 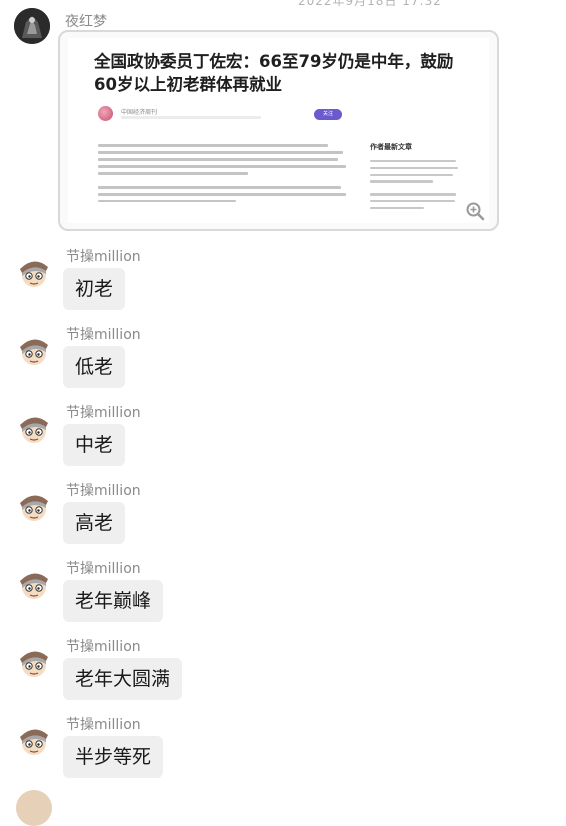 What do you see at coordinates (274, 73) in the screenshot?
I see `article-title: 全国政协委员丁佐宏：66至79岁仍是中年，鼓励60岁以上初老群体再就业` at bounding box center [274, 73].